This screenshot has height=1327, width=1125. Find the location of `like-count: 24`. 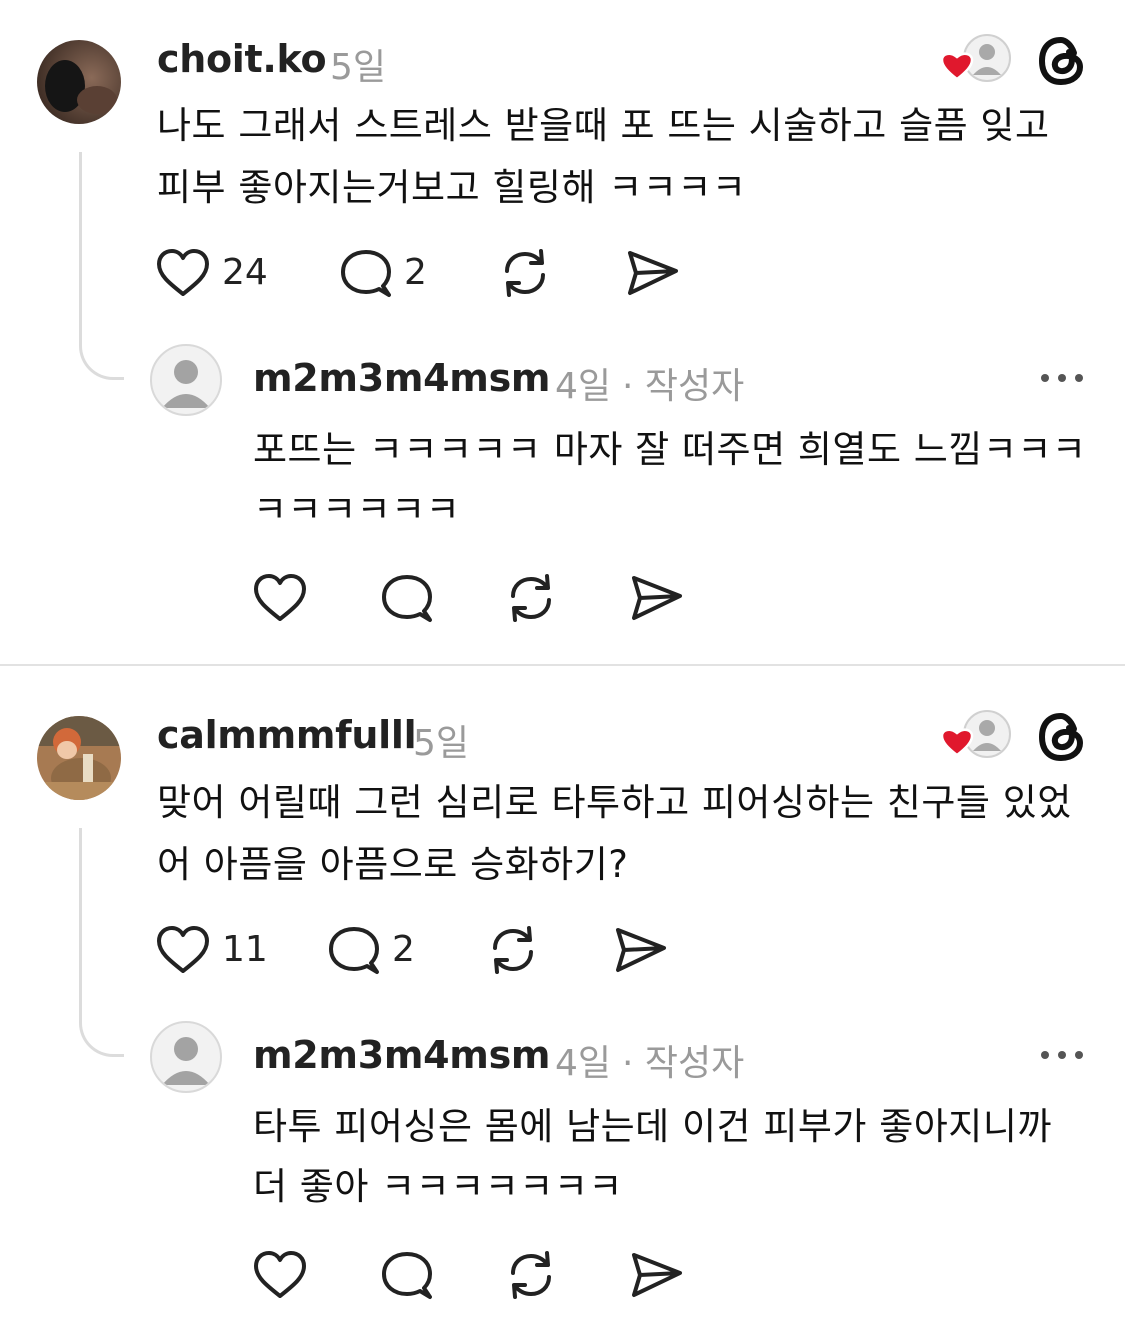

like-count: 24 is located at coordinates (245, 272).